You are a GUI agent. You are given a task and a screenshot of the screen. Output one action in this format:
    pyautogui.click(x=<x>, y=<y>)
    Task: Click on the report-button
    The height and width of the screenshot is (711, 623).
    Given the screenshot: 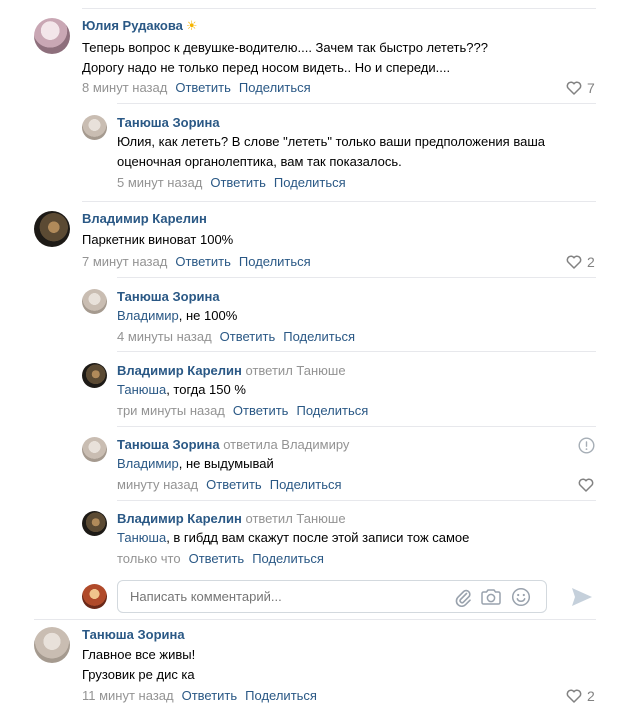 What is the action you would take?
    pyautogui.click(x=586, y=445)
    